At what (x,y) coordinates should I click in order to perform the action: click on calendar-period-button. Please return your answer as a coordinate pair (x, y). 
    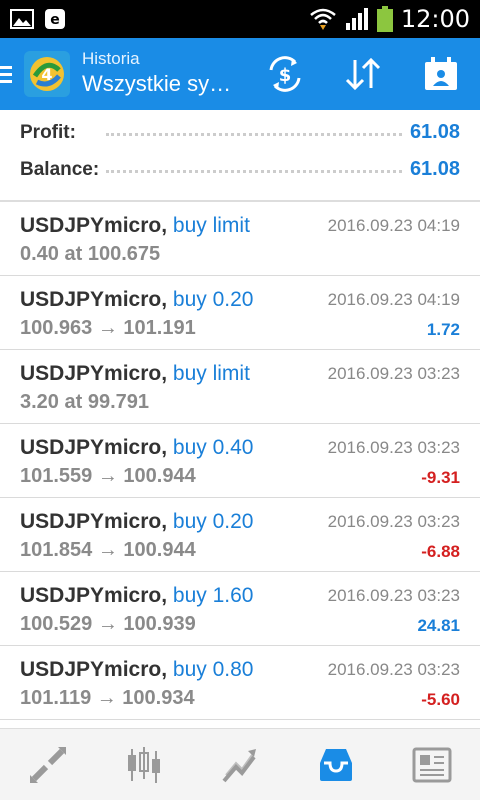
    Looking at the image, I should click on (441, 74).